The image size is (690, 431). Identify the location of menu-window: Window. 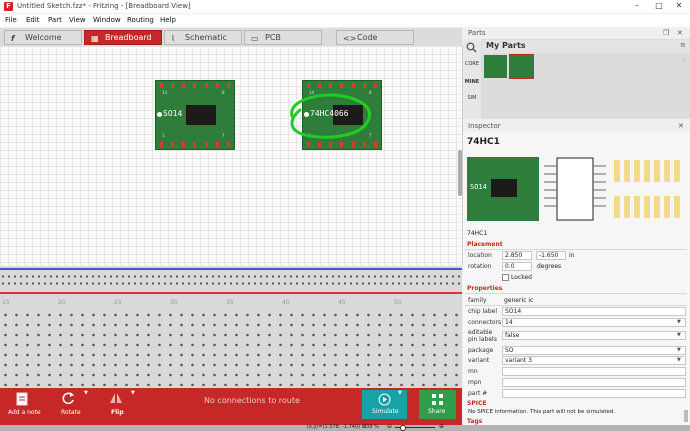
(107, 20).